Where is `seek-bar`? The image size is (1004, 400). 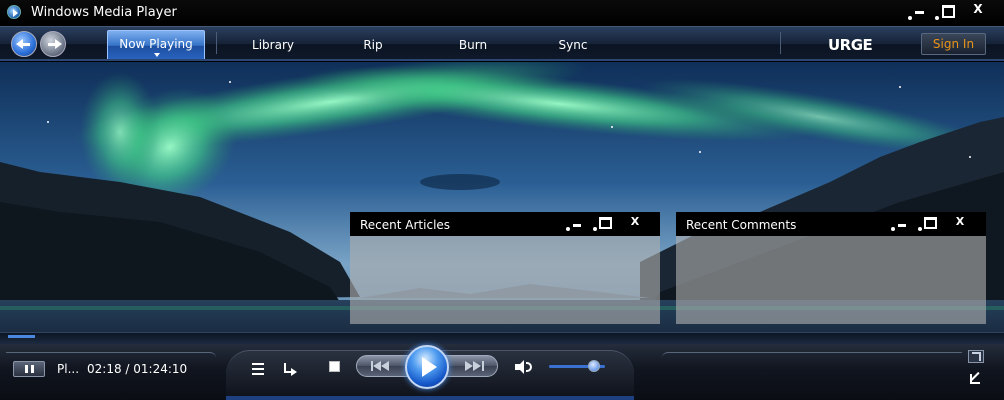 seek-bar is located at coordinates (502, 338).